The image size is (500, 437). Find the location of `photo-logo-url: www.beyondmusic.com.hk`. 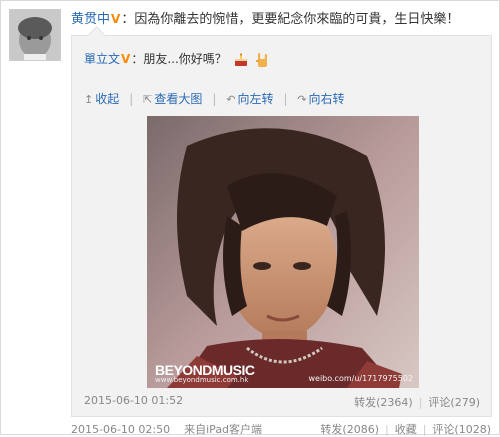

photo-logo-url: www.beyondmusic.com.hk is located at coordinates (202, 380).